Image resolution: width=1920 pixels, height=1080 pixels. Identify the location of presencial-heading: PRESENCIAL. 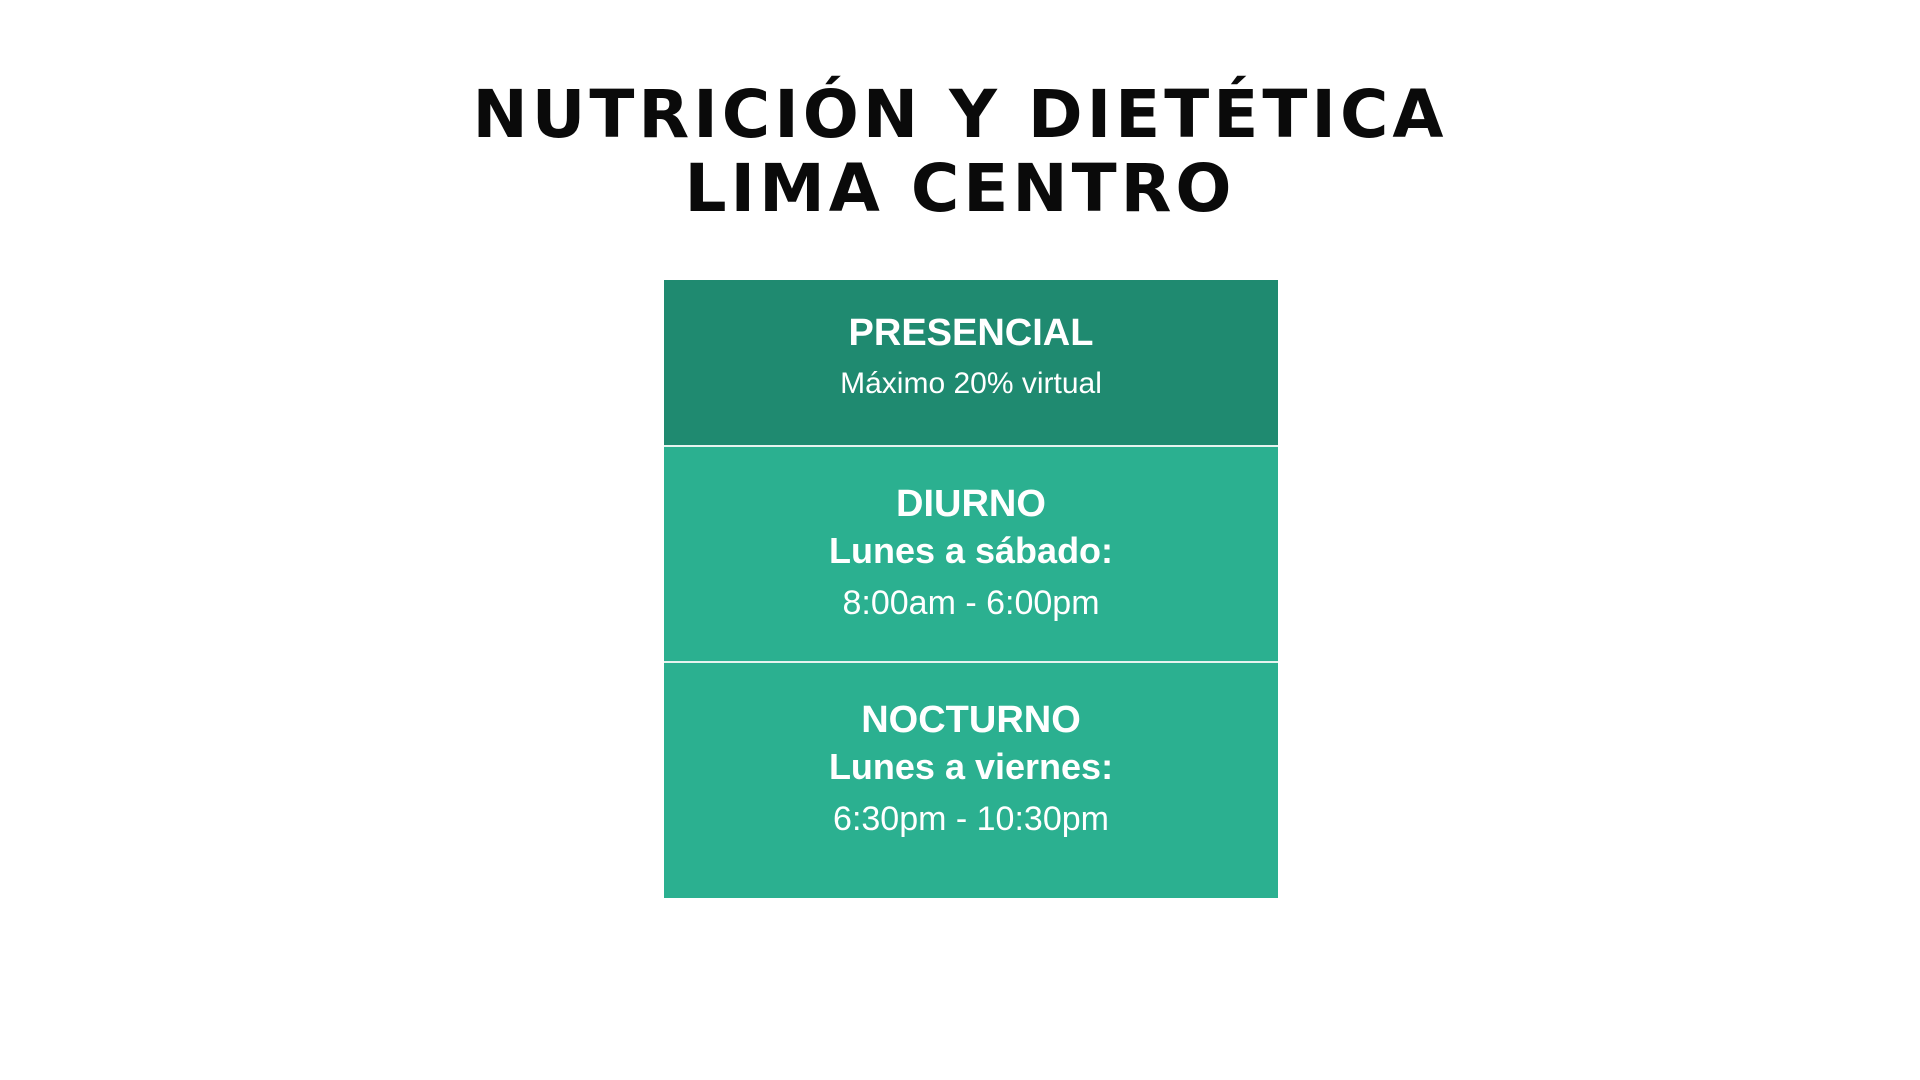
(971, 333).